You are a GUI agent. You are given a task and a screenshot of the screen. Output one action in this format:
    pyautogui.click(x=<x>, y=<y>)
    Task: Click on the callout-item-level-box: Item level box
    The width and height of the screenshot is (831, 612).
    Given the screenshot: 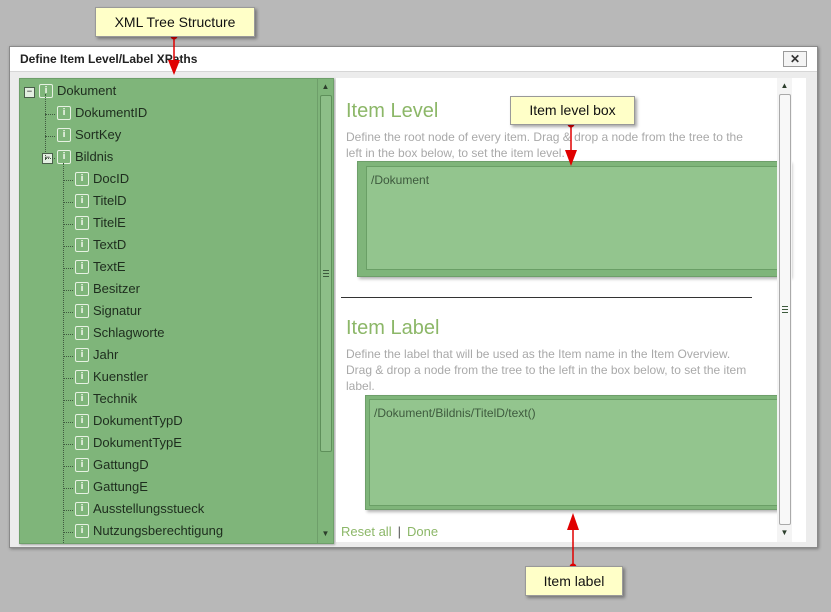 What is the action you would take?
    pyautogui.click(x=572, y=110)
    